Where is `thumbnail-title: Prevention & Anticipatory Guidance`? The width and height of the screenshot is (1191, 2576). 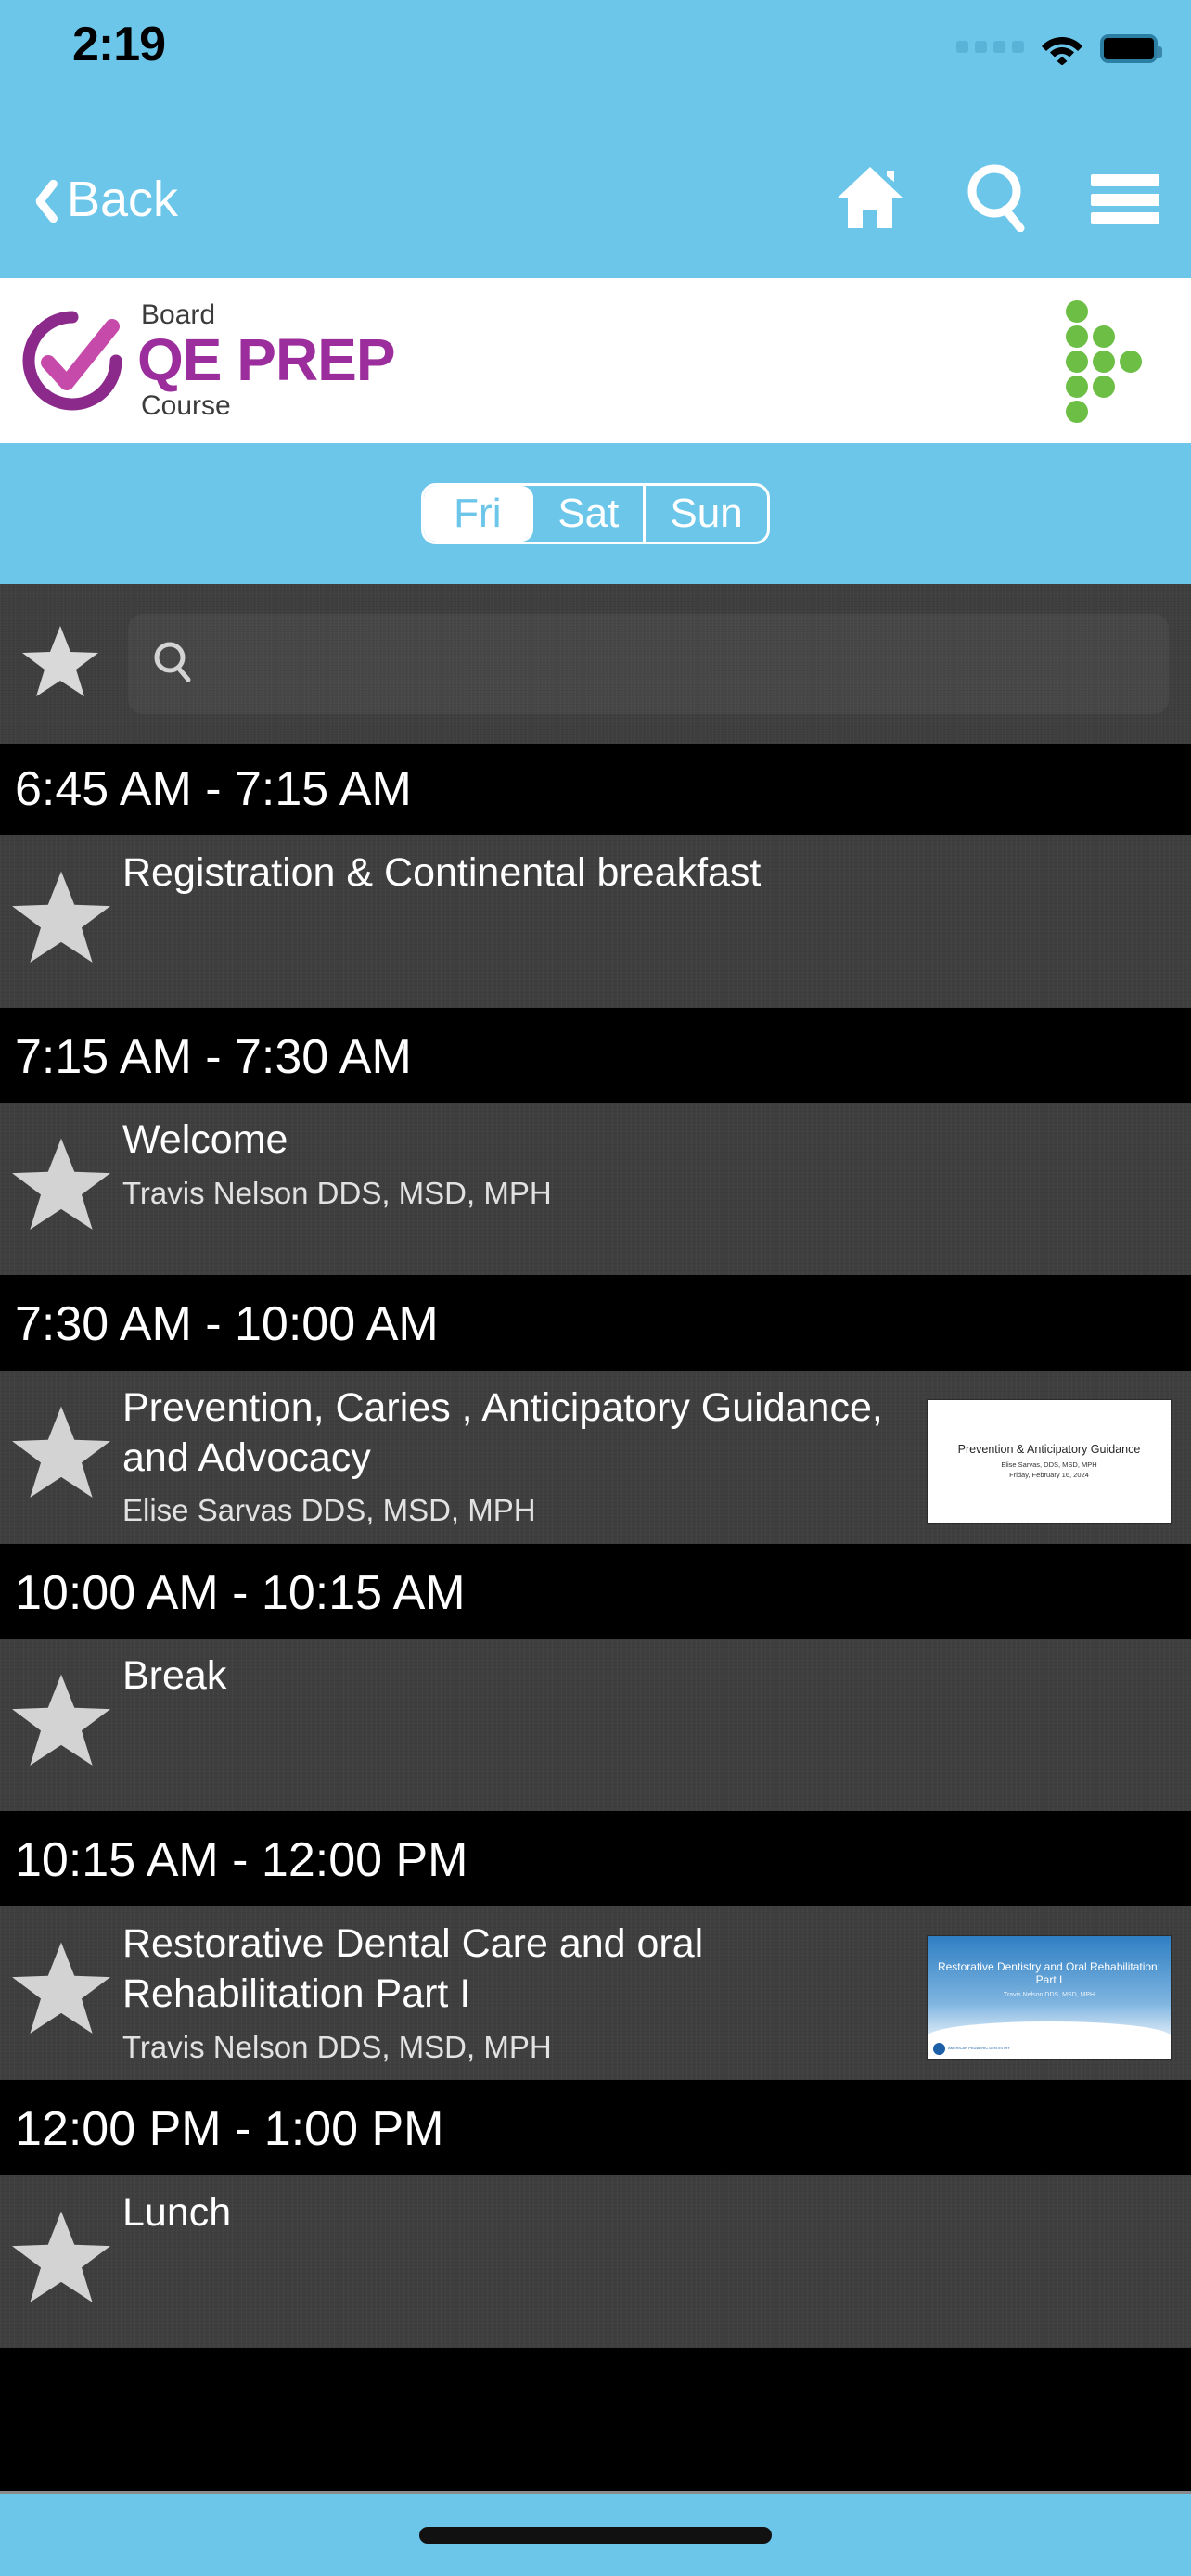 thumbnail-title: Prevention & Anticipatory Guidance is located at coordinates (1049, 1449).